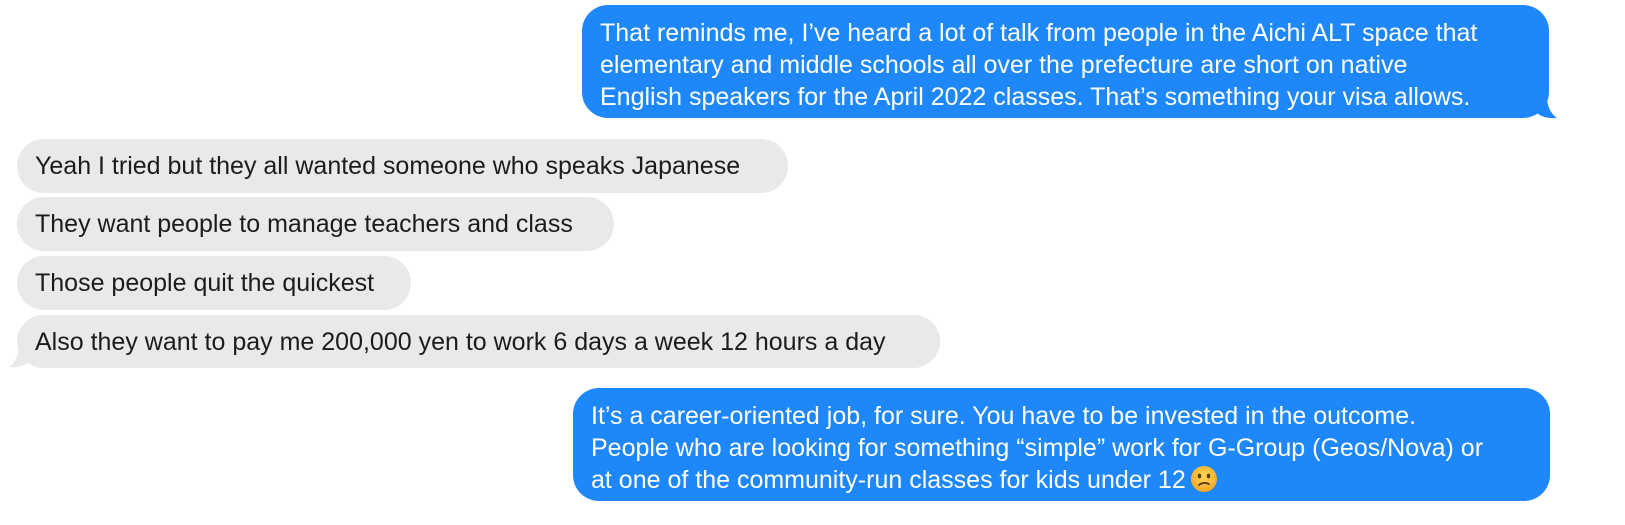  I want to click on confused-face-icon, so click(1203, 479).